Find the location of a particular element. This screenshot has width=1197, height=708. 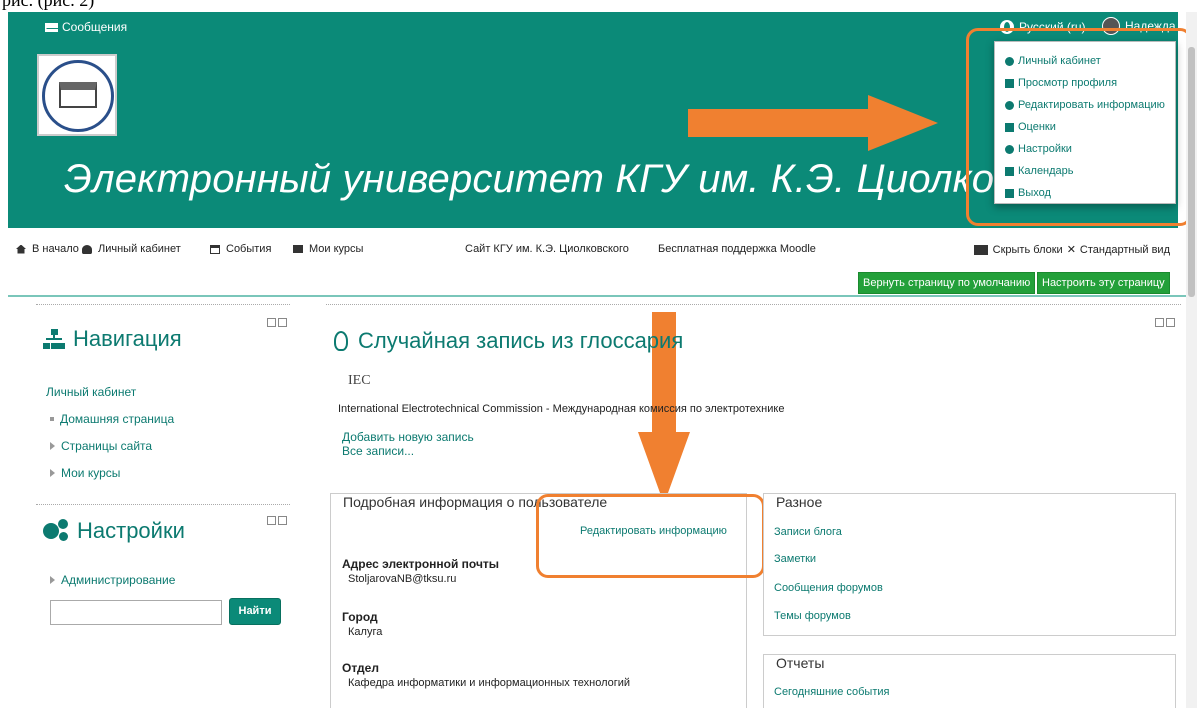

hide-blocks-label: Скрыть блоки is located at coordinates (1027, 249).